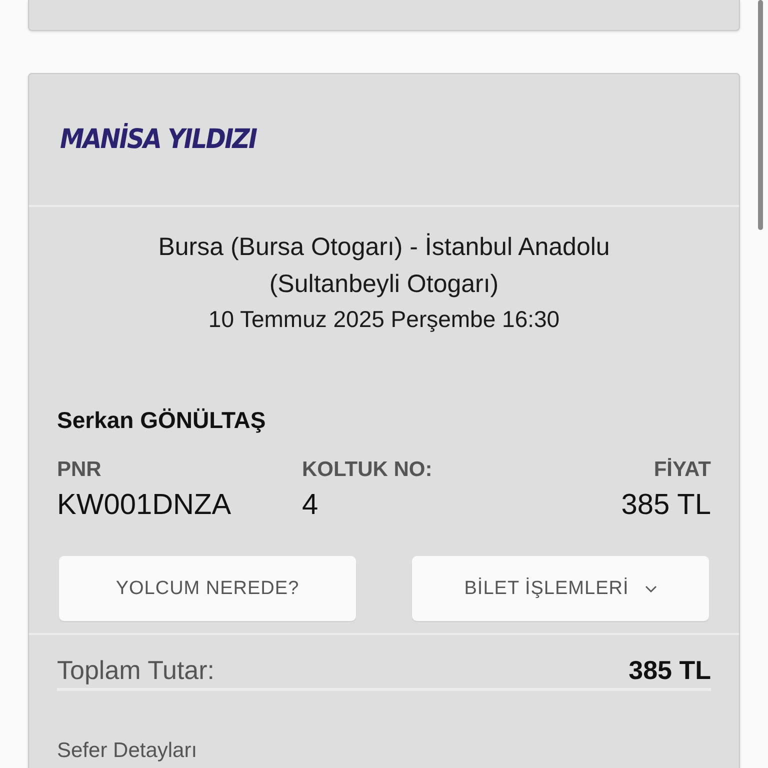 The image size is (768, 768). Describe the element at coordinates (136, 670) in the screenshot. I see `total-label: Toplam Tutar:` at that location.